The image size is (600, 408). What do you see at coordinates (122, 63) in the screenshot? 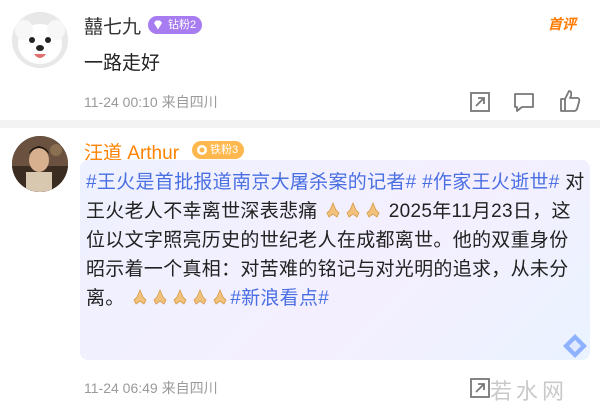
I see `comment-text: 一路走好` at bounding box center [122, 63].